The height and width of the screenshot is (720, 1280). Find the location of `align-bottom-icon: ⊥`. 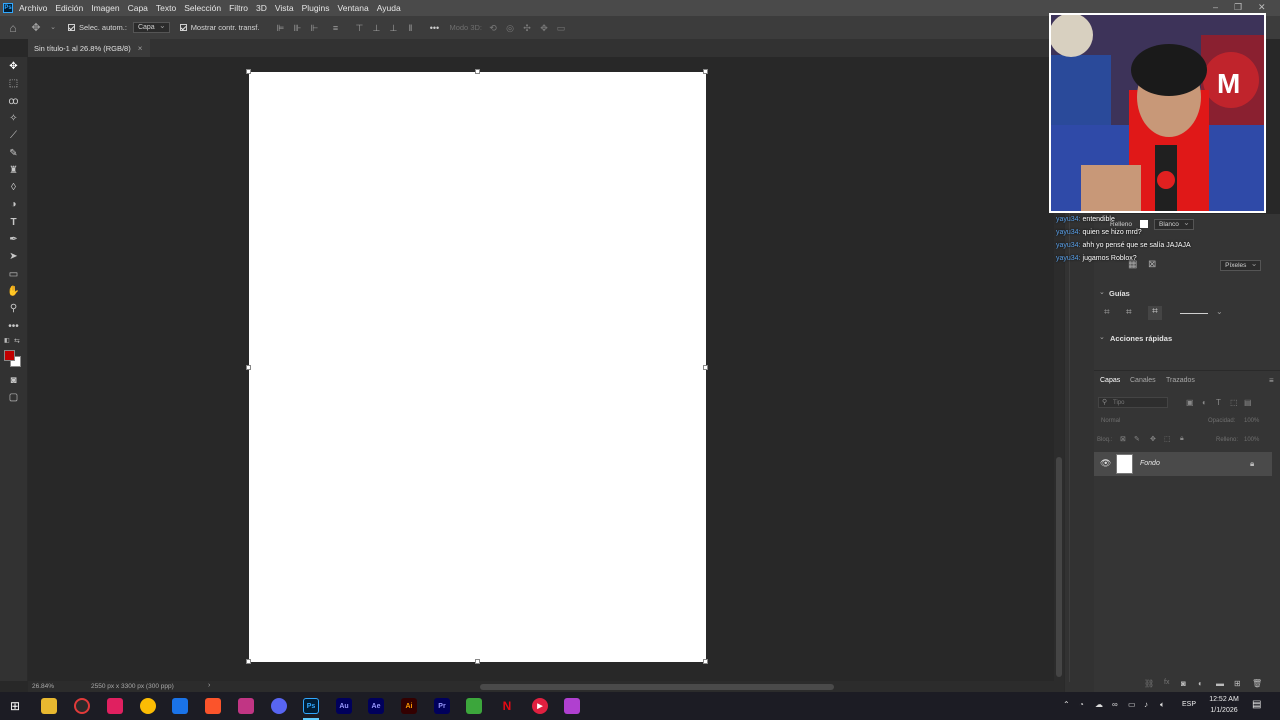

align-bottom-icon: ⊥ is located at coordinates (393, 27).